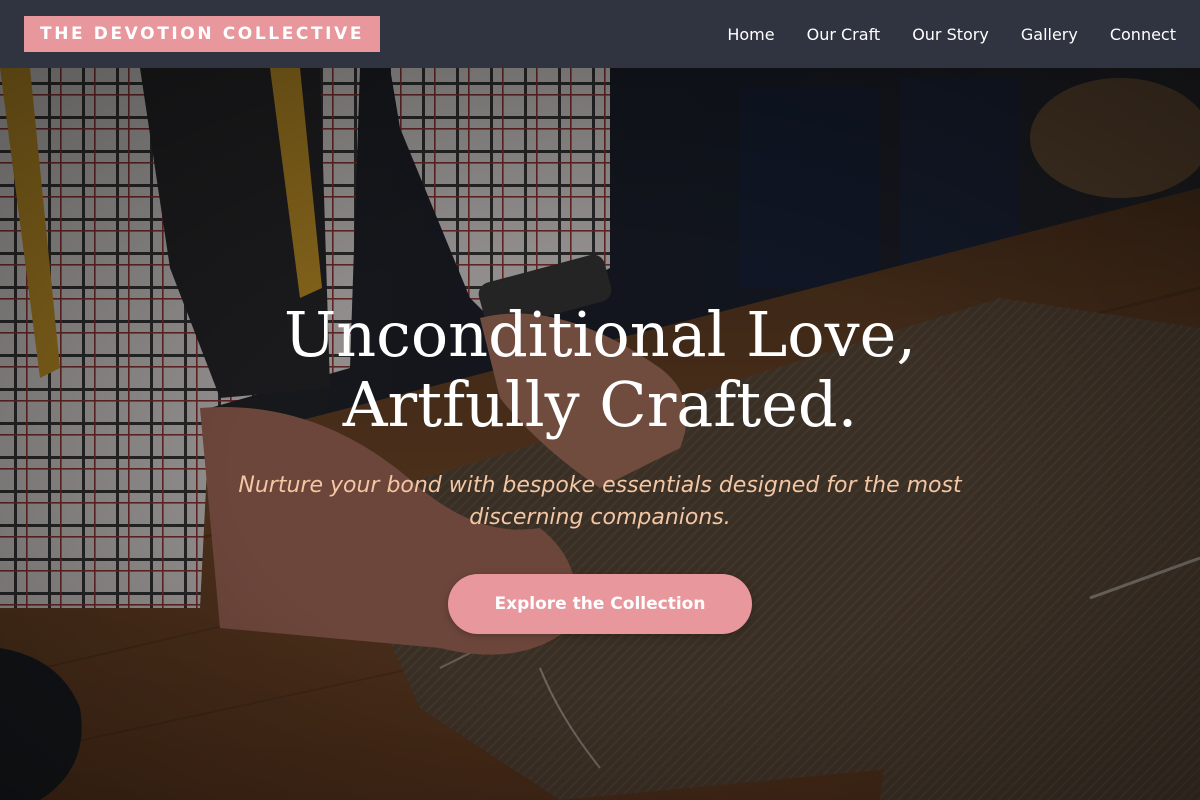 This screenshot has width=1200, height=800. I want to click on nav-link-home: Home, so click(750, 34).